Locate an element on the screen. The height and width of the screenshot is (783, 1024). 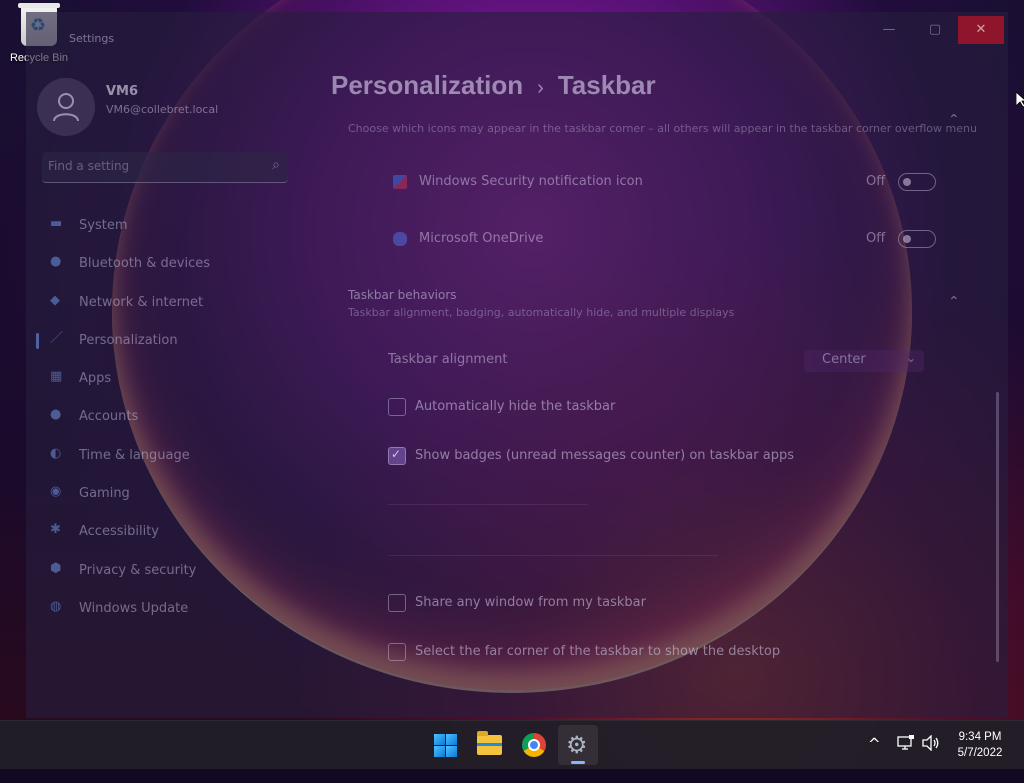
sidebar-item-privacy: ⬢ Privacy & security is located at coordinates (164, 570).